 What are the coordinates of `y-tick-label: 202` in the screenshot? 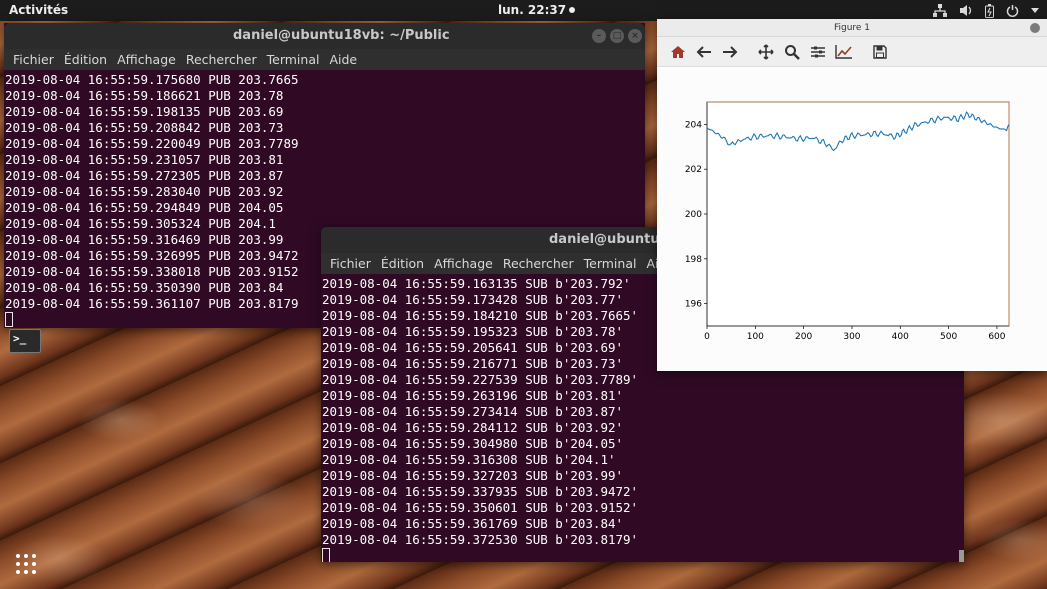 It's located at (693, 170).